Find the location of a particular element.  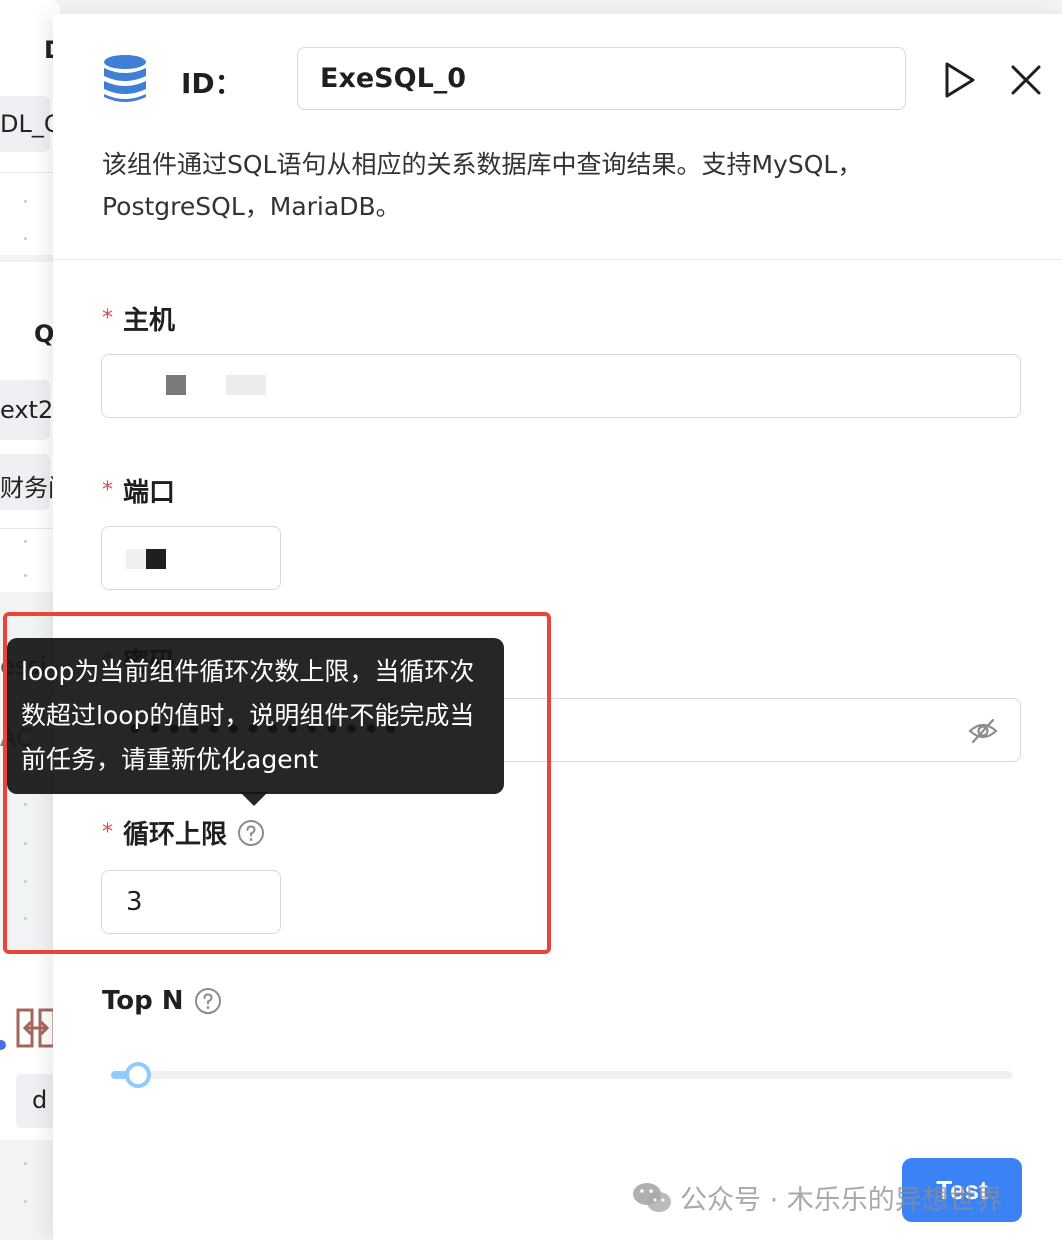

id-label: ID： is located at coordinates (212, 83).